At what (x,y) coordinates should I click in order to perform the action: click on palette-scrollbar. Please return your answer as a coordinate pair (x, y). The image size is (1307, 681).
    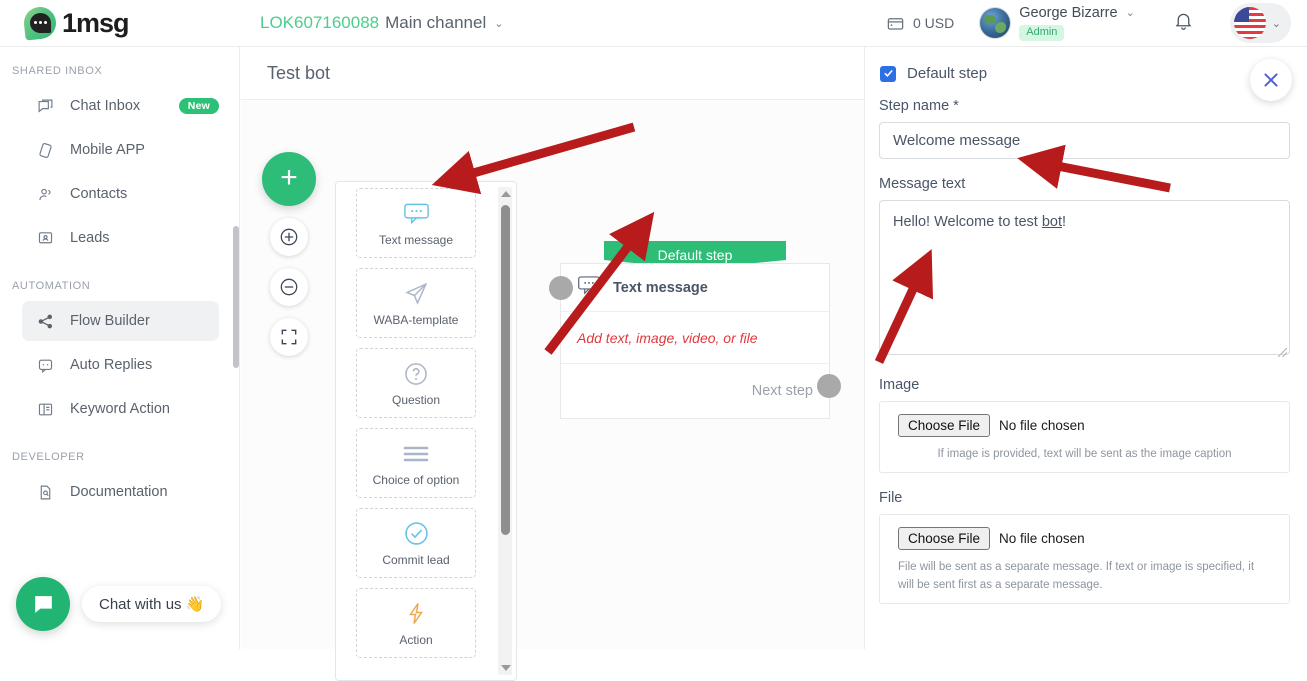
    Looking at the image, I should click on (505, 431).